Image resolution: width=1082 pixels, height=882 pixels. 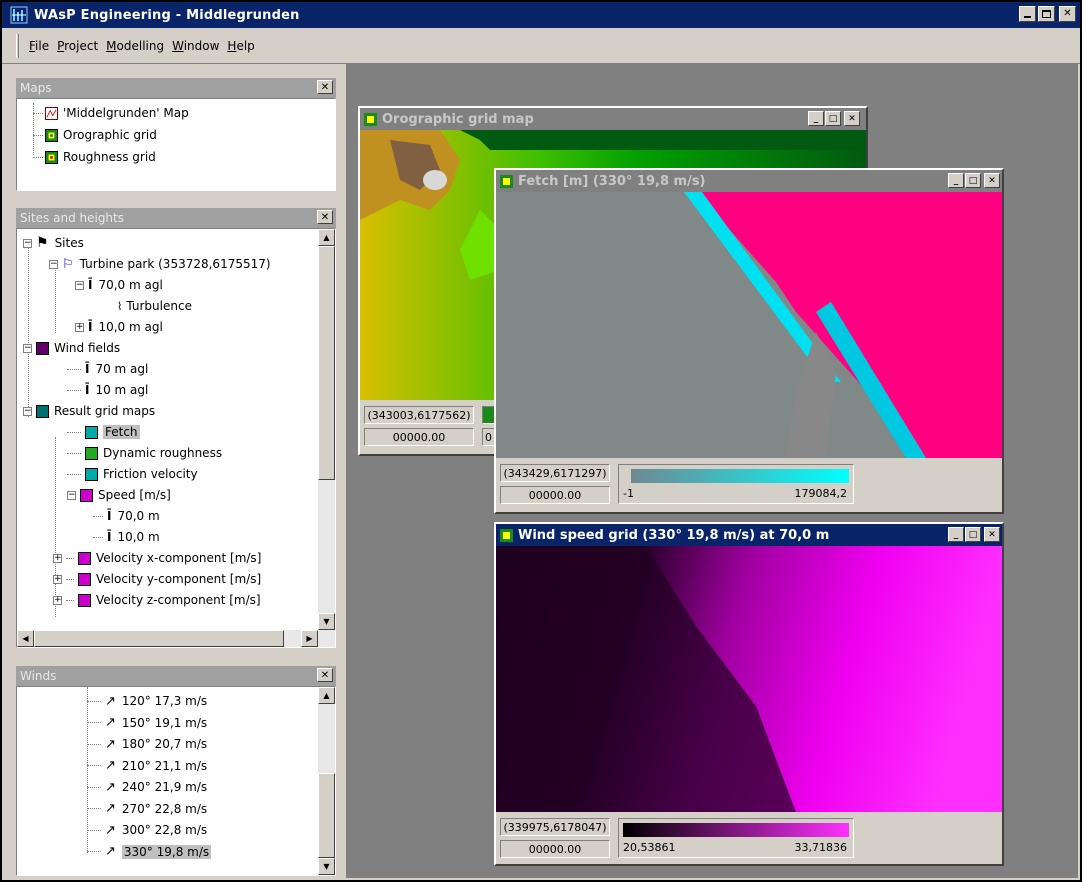 What do you see at coordinates (39, 46) in the screenshot?
I see `menu-file: File` at bounding box center [39, 46].